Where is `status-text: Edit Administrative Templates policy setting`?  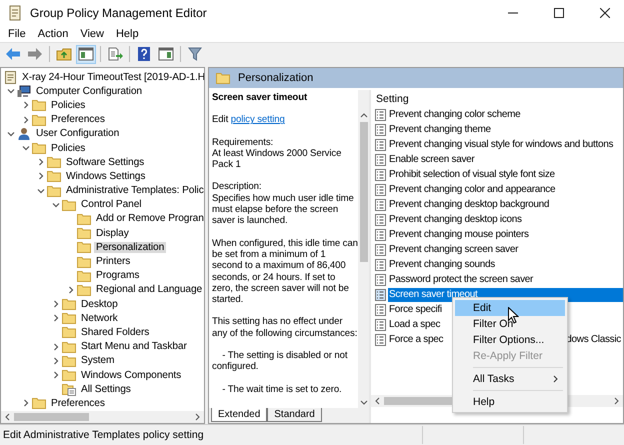
status-text: Edit Administrative Templates policy setting is located at coordinates (103, 435).